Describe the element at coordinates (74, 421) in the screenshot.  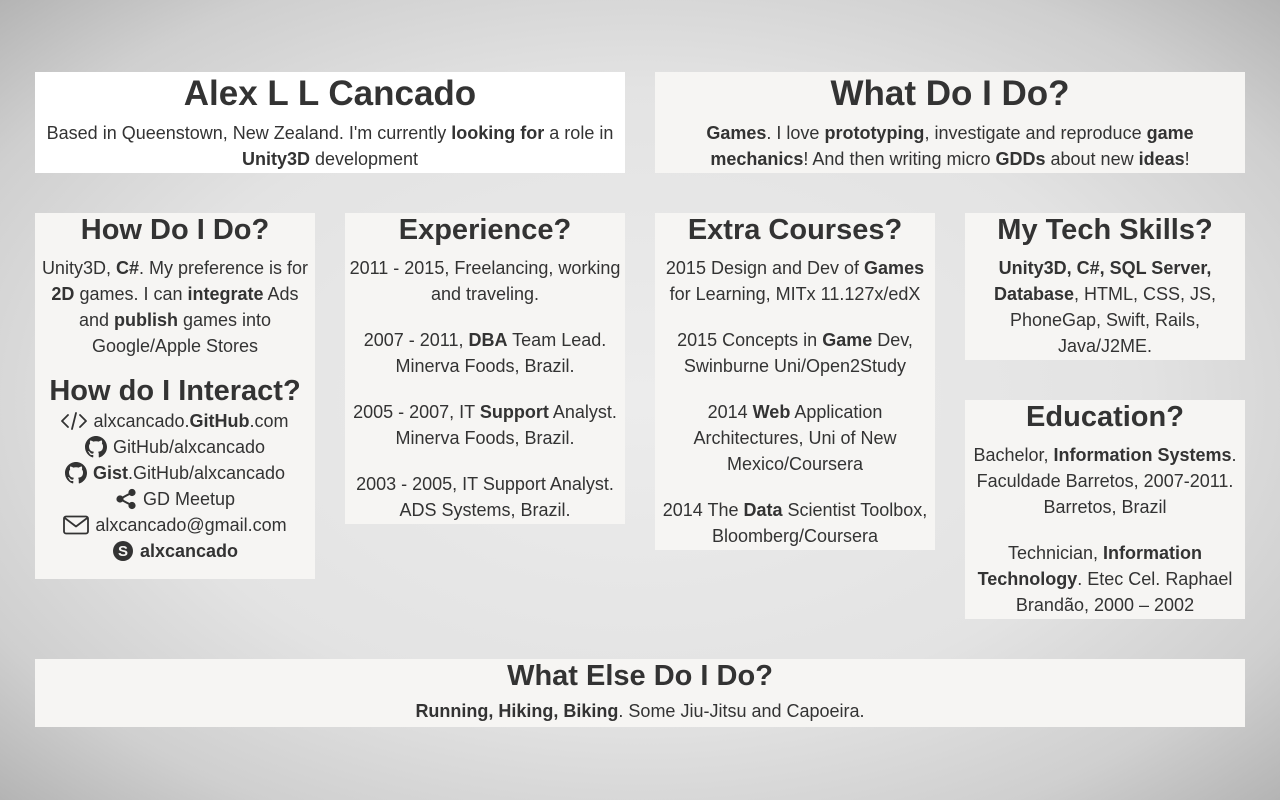
I see `code-icon` at that location.